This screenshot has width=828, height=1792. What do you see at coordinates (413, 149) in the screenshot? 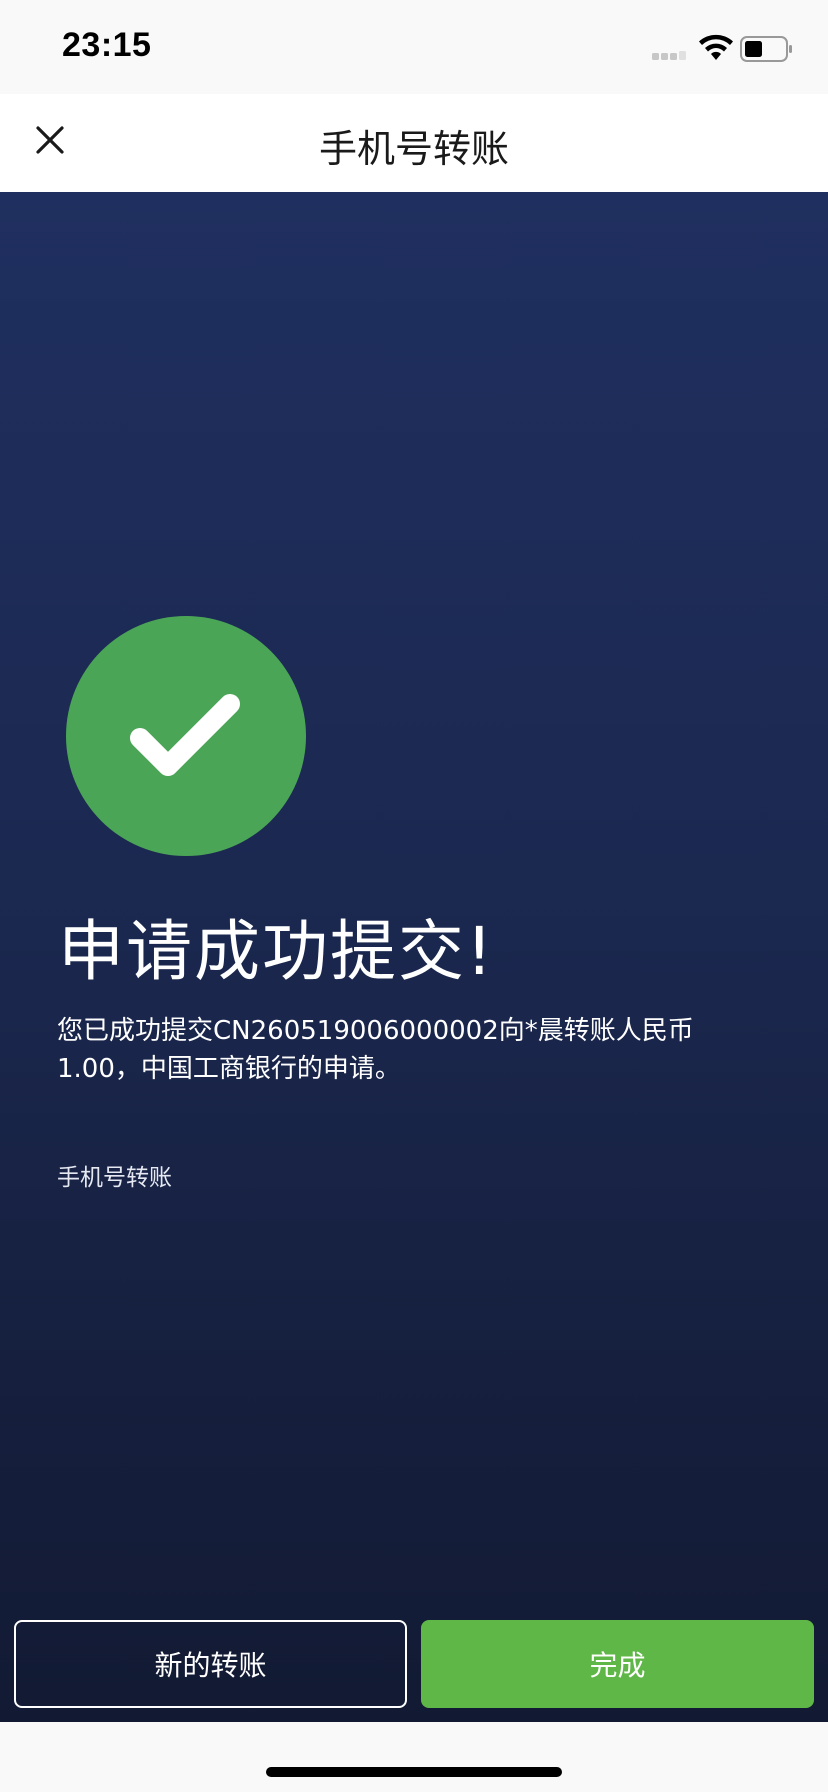
I see `page-title: 手机号转账` at bounding box center [413, 149].